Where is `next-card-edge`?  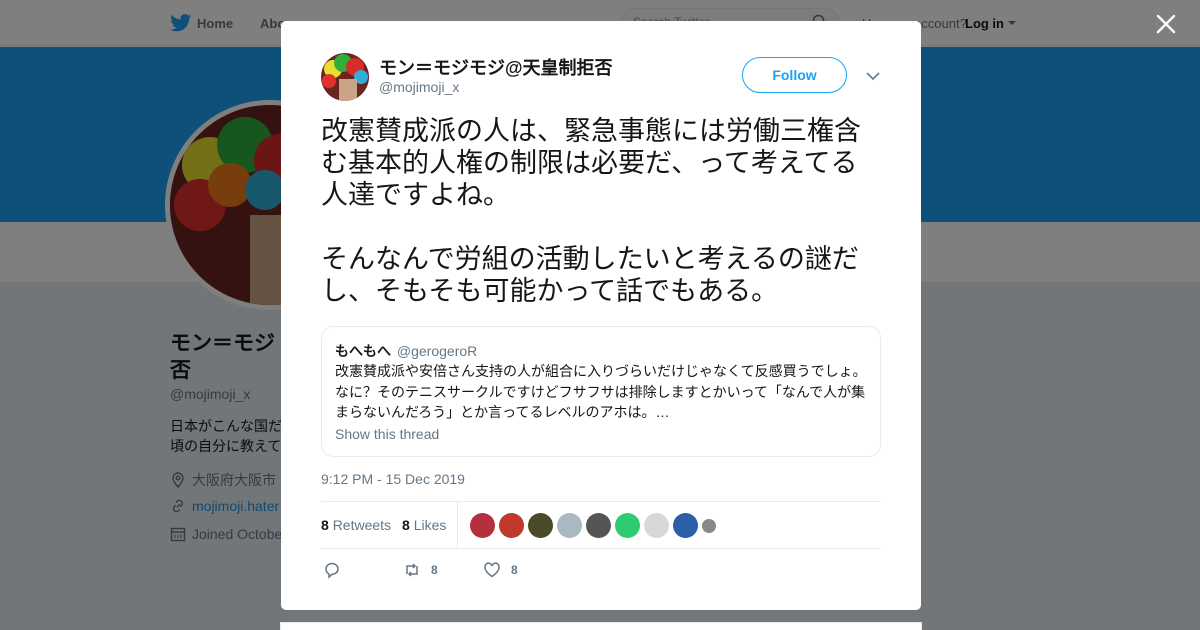
next-card-edge is located at coordinates (601, 626).